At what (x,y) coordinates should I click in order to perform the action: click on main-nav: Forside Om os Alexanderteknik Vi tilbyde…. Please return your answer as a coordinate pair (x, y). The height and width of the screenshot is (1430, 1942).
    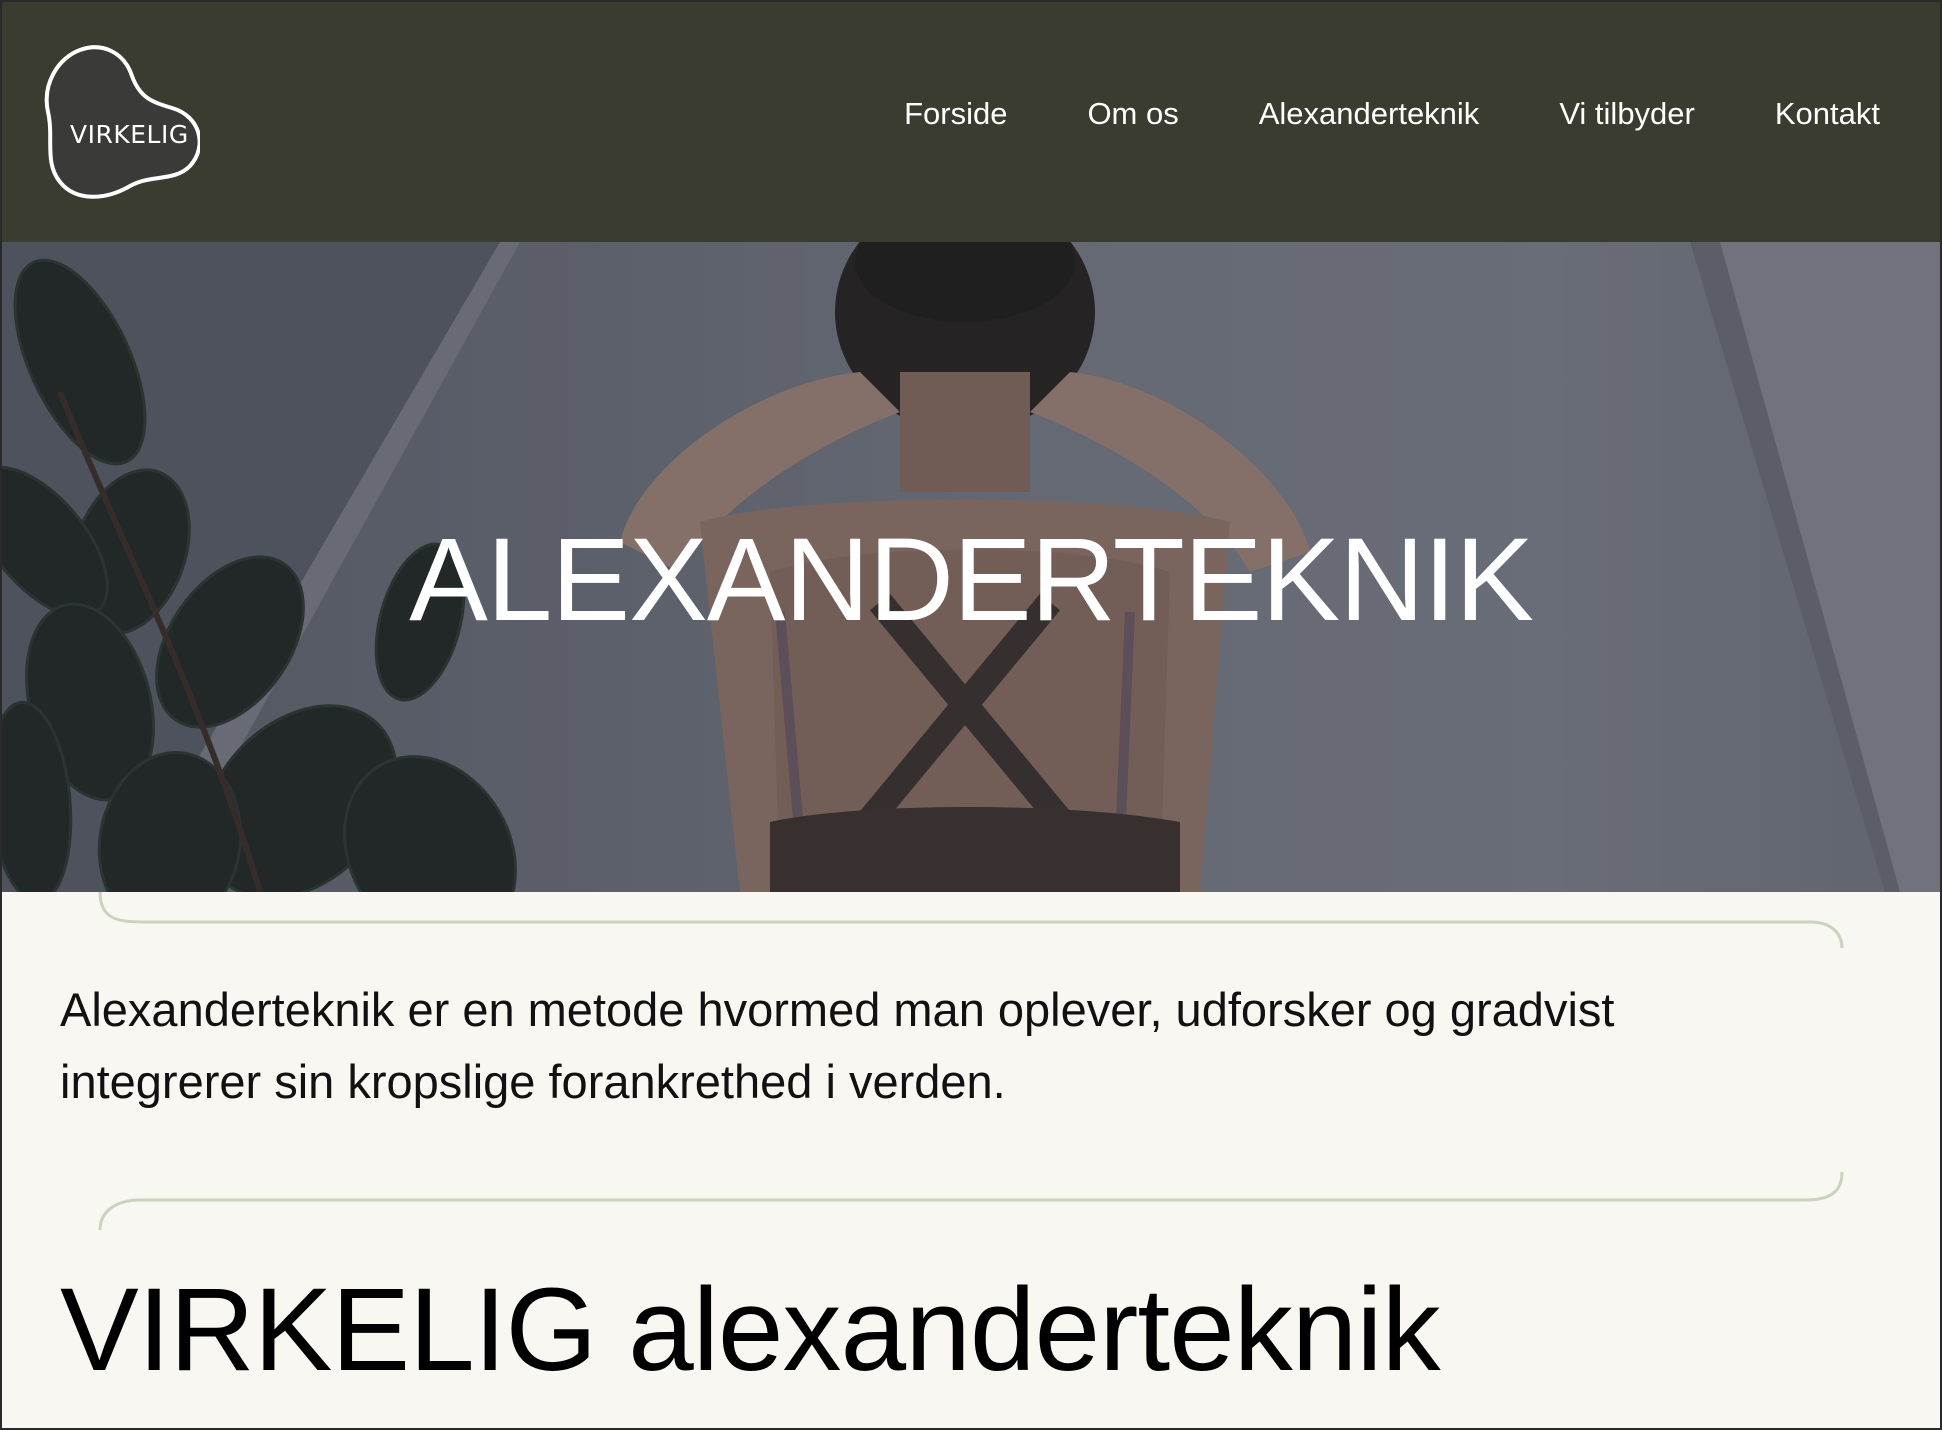
    Looking at the image, I should click on (1392, 114).